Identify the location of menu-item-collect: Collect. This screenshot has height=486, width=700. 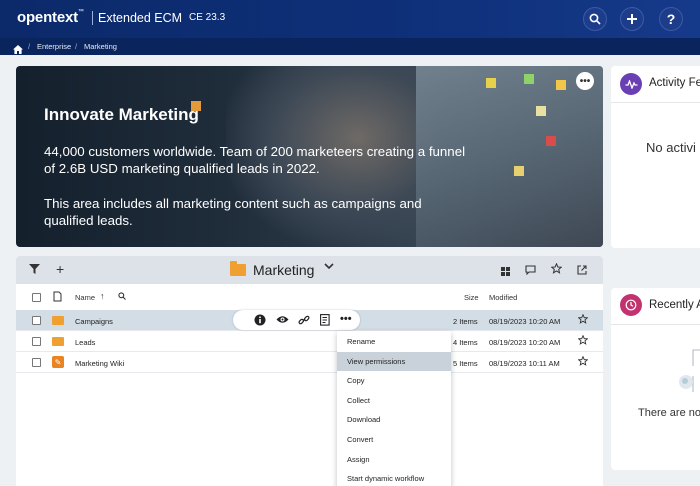
(394, 401).